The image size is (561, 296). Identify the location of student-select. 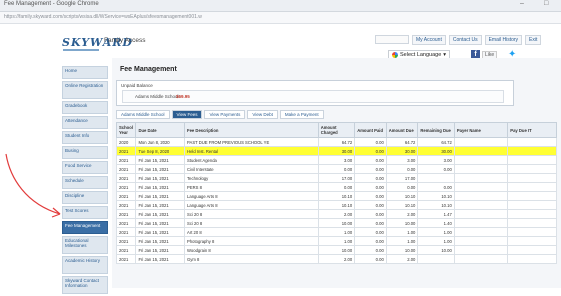
(392, 39).